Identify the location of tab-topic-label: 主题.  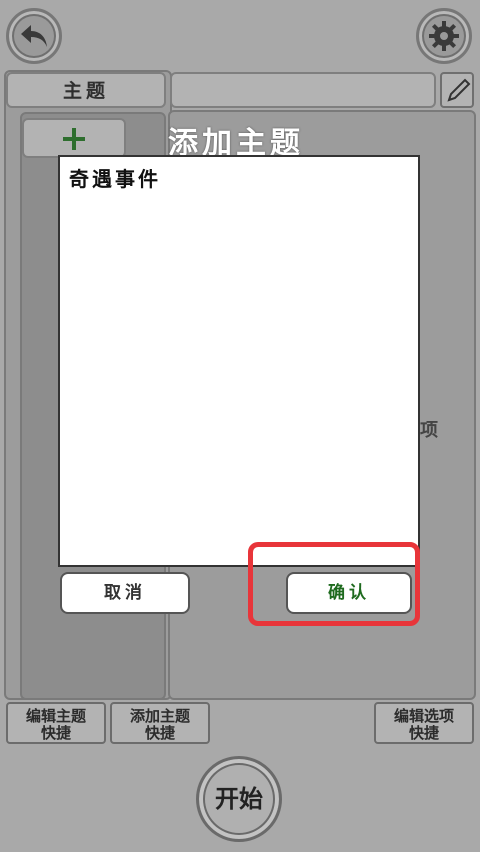
(85, 91).